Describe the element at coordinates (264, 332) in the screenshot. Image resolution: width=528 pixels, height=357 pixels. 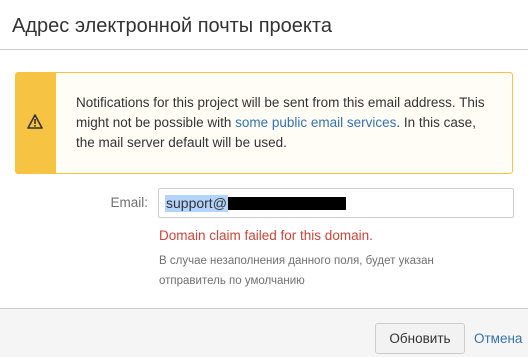
I see `dialog-footer: Обновить Отмена` at that location.